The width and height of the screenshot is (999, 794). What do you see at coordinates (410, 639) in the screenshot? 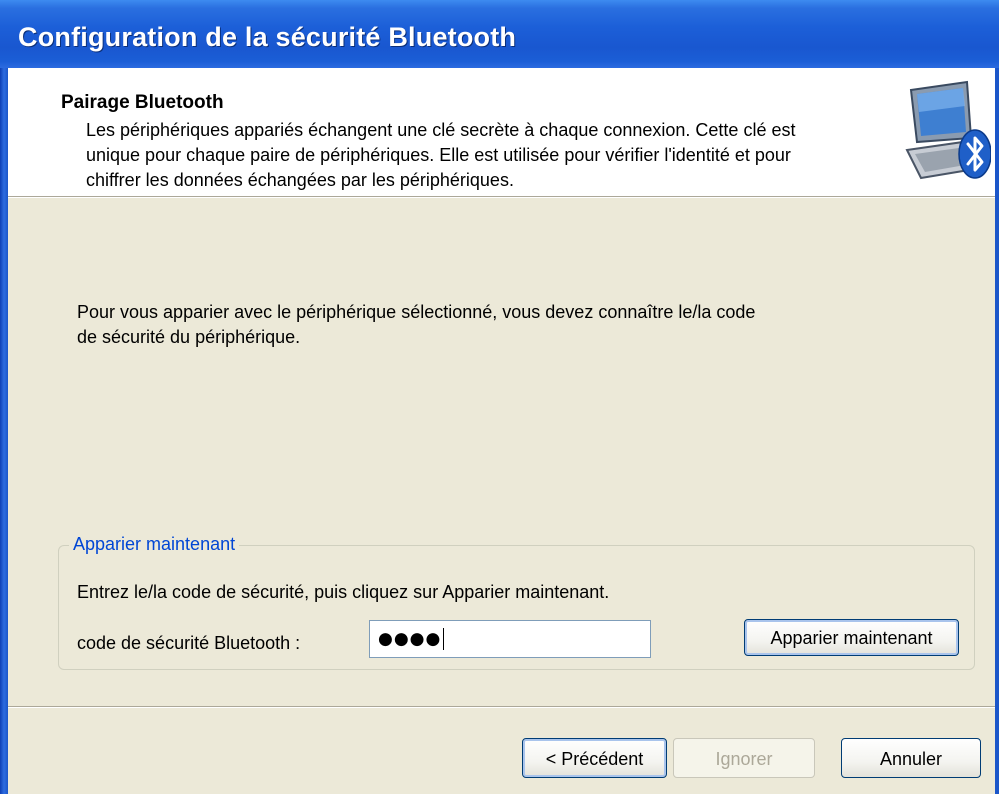
I see `security-code-value: ●●●●` at bounding box center [410, 639].